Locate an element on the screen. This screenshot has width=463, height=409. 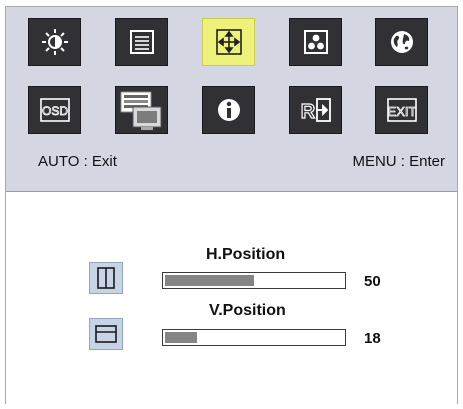
global-icon is located at coordinates (401, 42).